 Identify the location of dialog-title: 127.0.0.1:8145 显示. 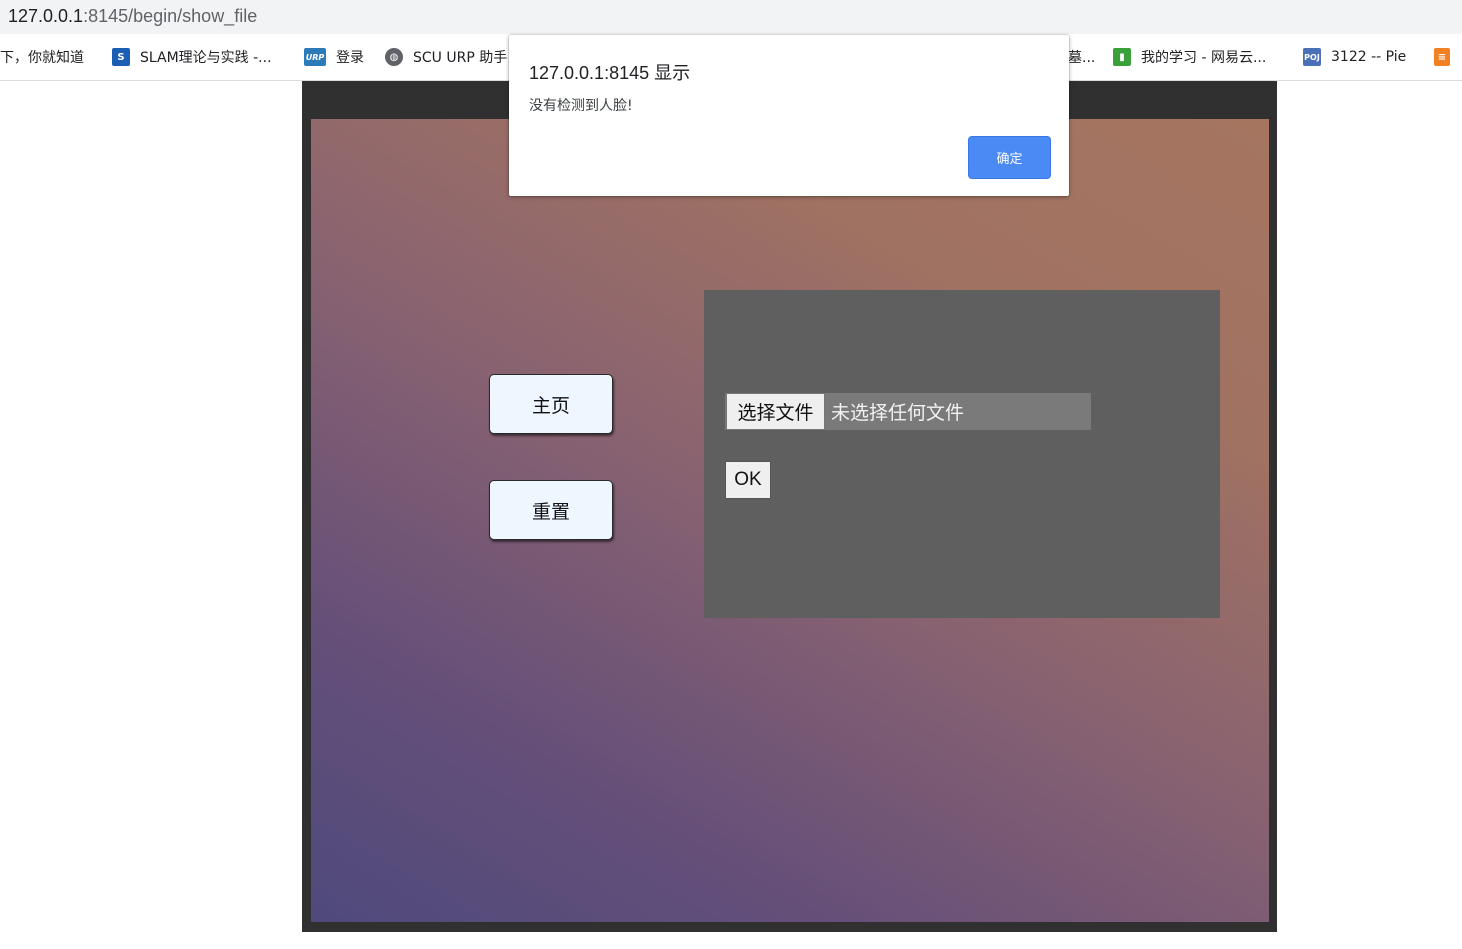
(610, 73).